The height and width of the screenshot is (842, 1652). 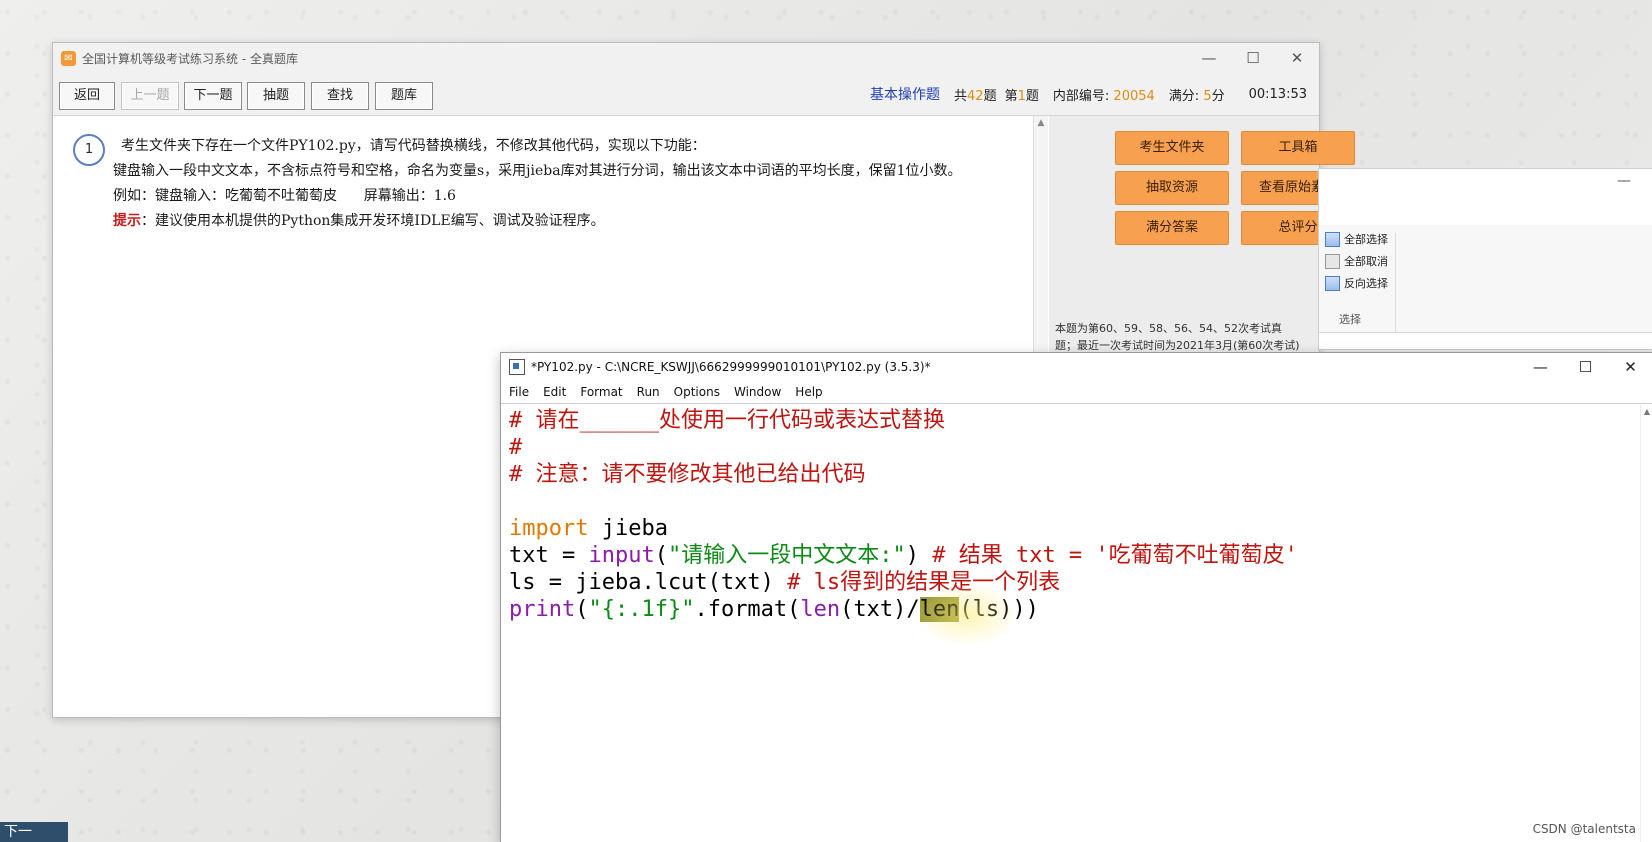 What do you see at coordinates (880, 609) in the screenshot?
I see `code-text: (txt)/` at bounding box center [880, 609].